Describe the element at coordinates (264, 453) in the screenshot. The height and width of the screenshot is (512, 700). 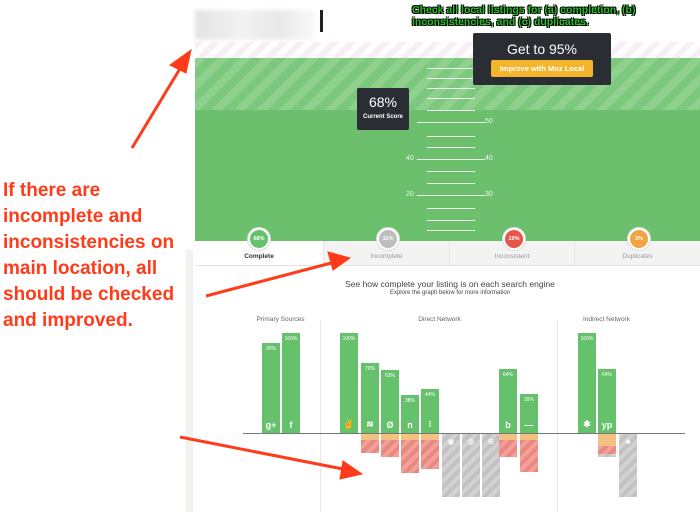
I see `arrow-to-chart` at that location.